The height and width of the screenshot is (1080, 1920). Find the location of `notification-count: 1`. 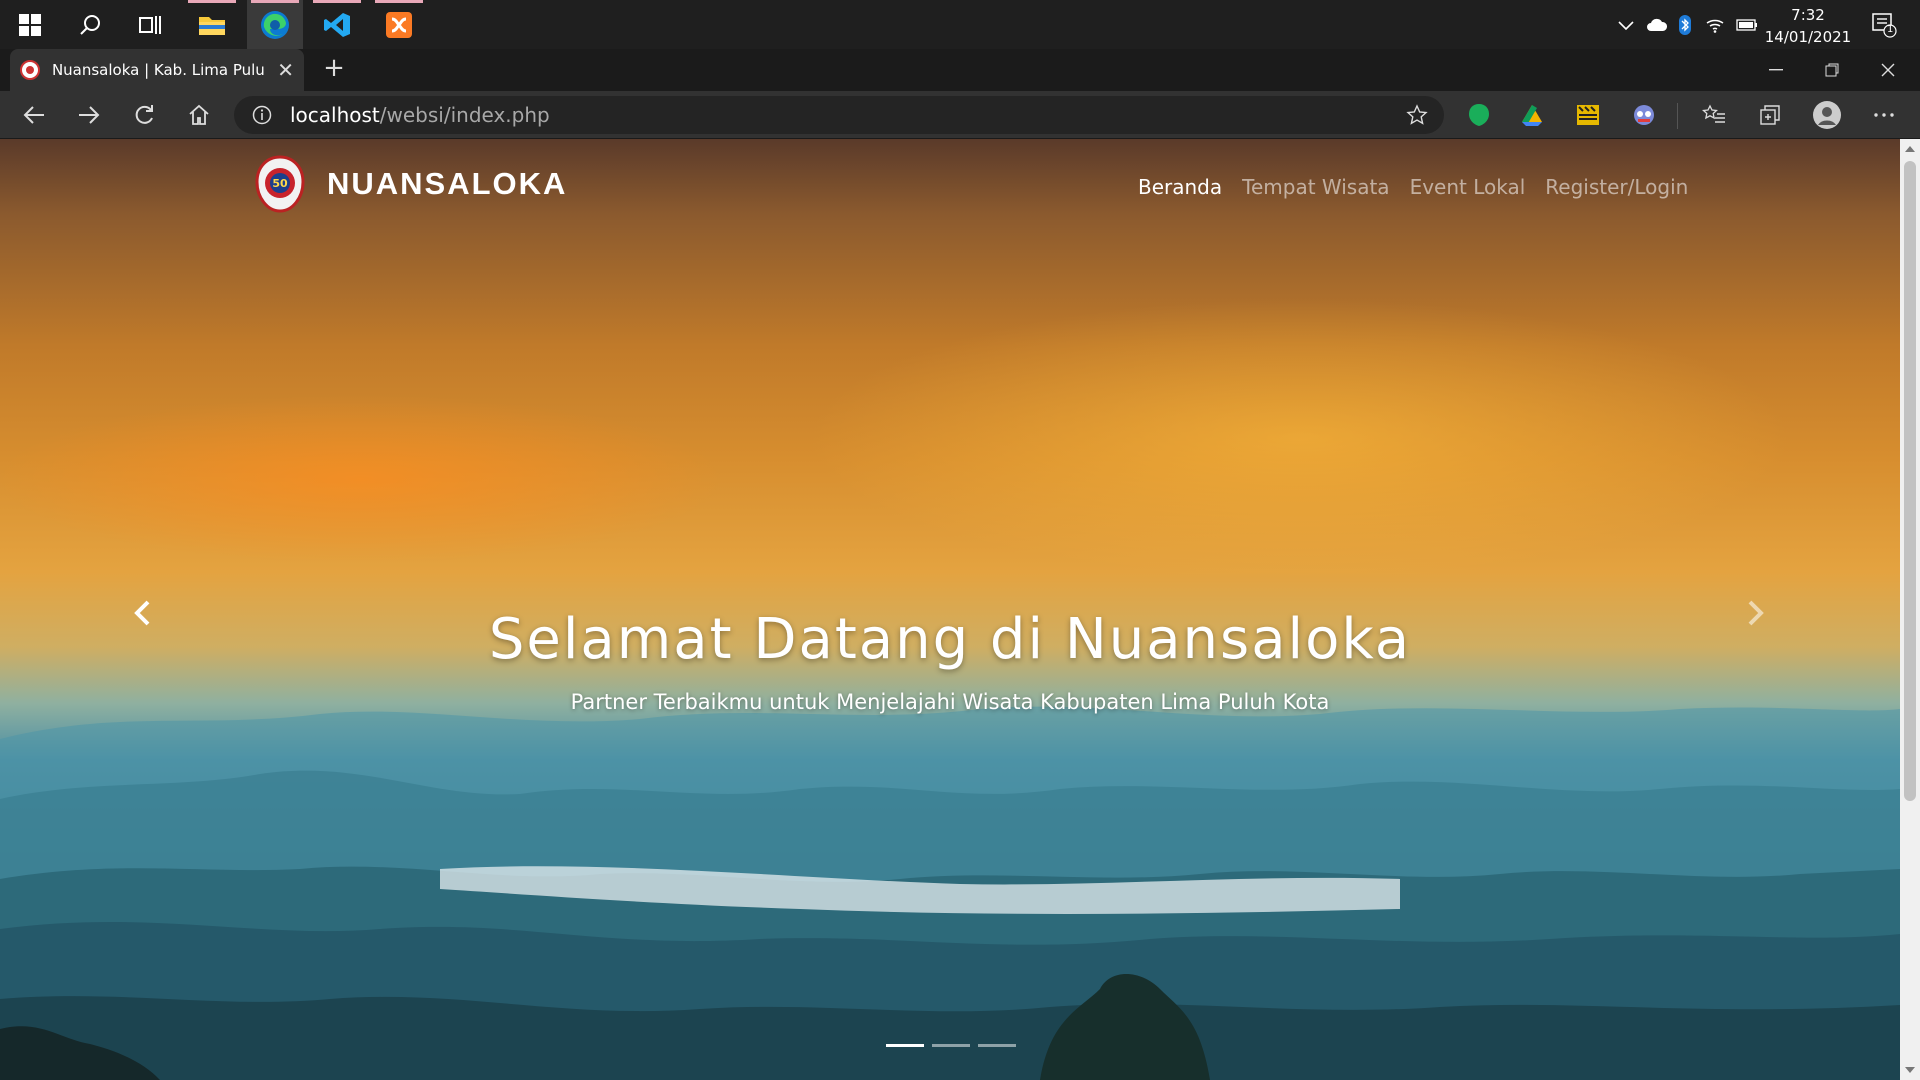

notification-count: 1 is located at coordinates (1890, 29).